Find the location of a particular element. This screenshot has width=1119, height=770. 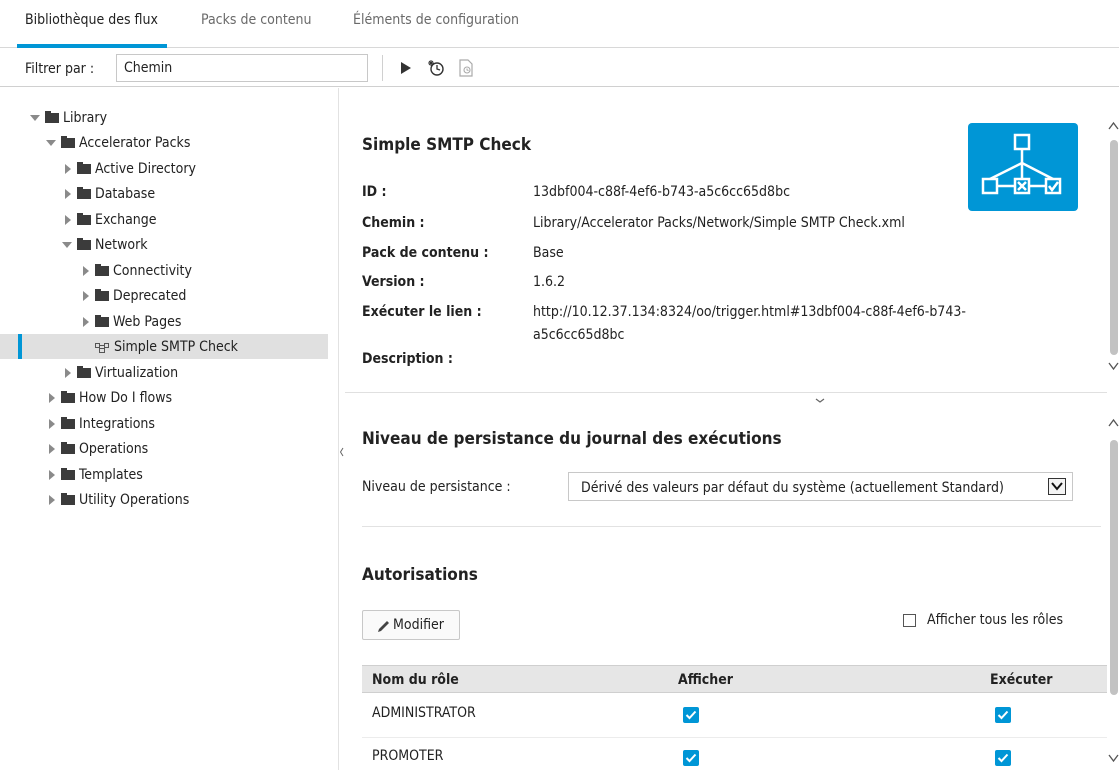

version-value: 1.6.2 is located at coordinates (549, 282).